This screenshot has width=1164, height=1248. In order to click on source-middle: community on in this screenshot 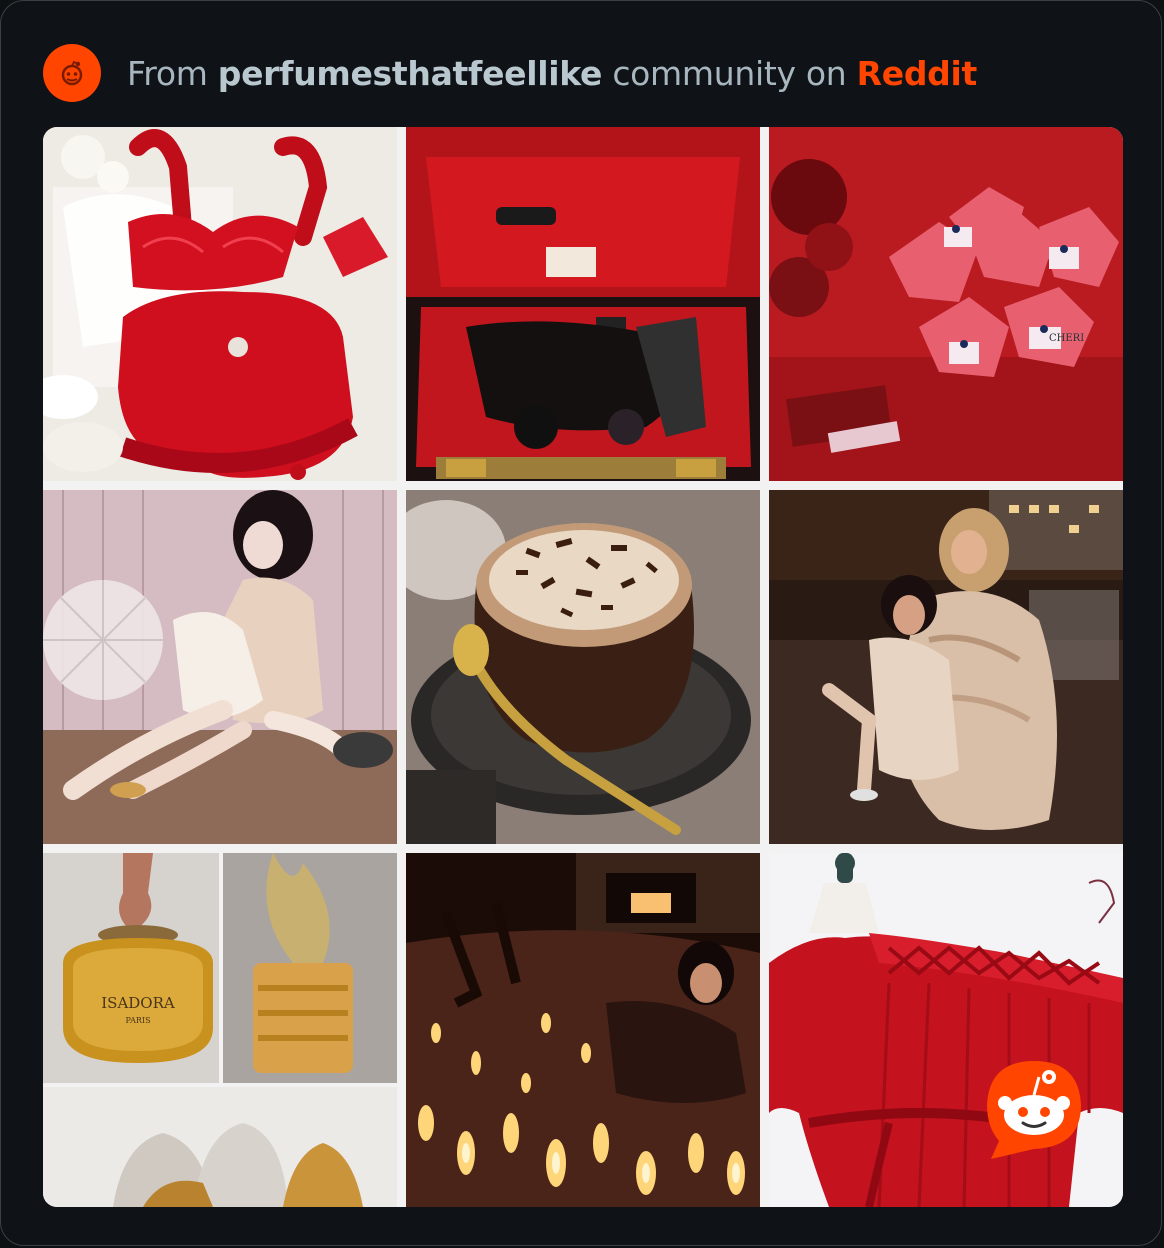, I will do `click(729, 73)`.